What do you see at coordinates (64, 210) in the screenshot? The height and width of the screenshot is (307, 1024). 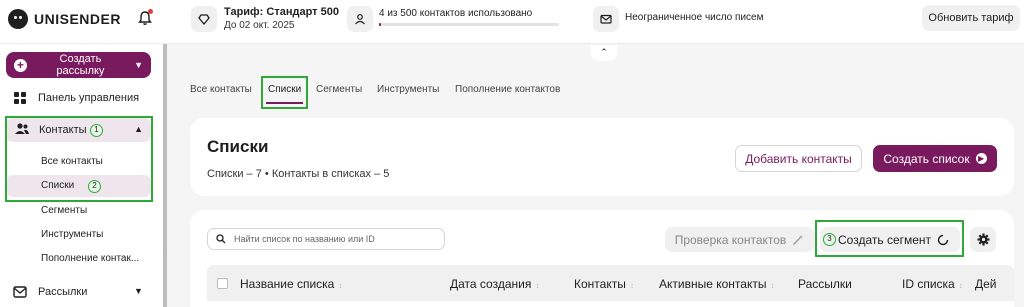 I see `sidebar-sub-segments: Сегменты` at bounding box center [64, 210].